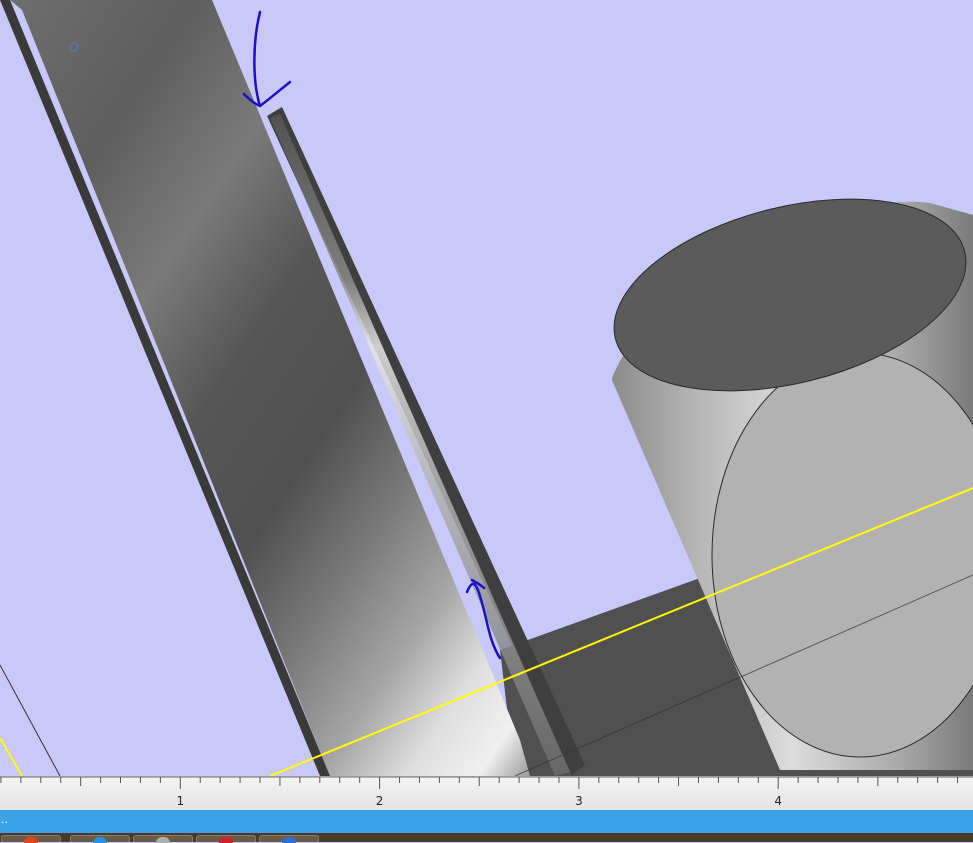 The width and height of the screenshot is (973, 843). Describe the element at coordinates (778, 801) in the screenshot. I see `ruler-label: 4` at that location.